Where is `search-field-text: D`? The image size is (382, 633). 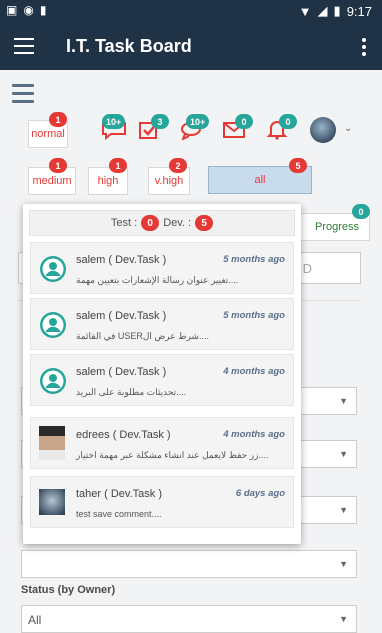 search-field-text: D is located at coordinates (307, 268).